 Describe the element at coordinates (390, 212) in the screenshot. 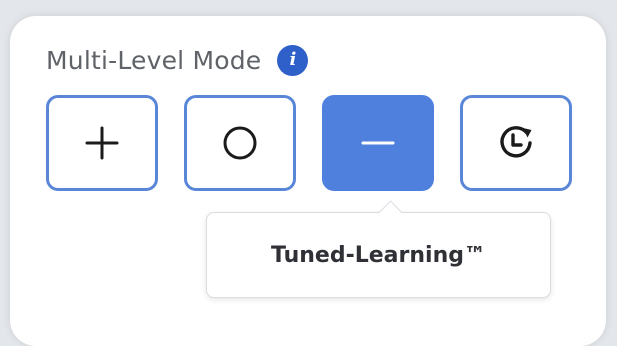

I see `tooltip-arrow` at that location.